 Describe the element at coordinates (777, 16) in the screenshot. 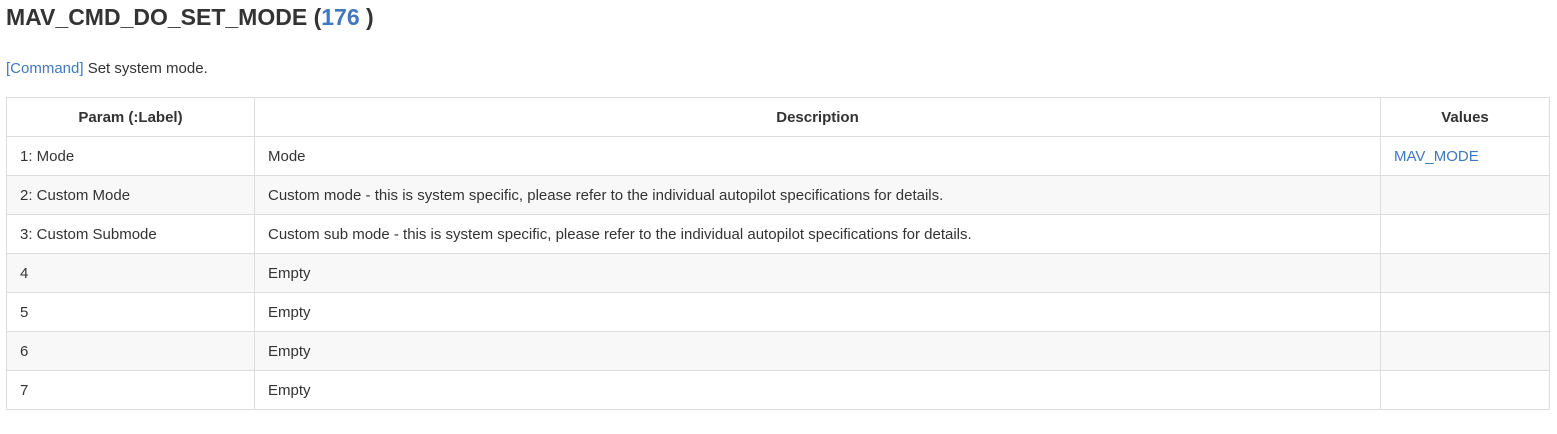

I see `command-title: MAV_CMD_DO_SET_MODE (176 )` at that location.